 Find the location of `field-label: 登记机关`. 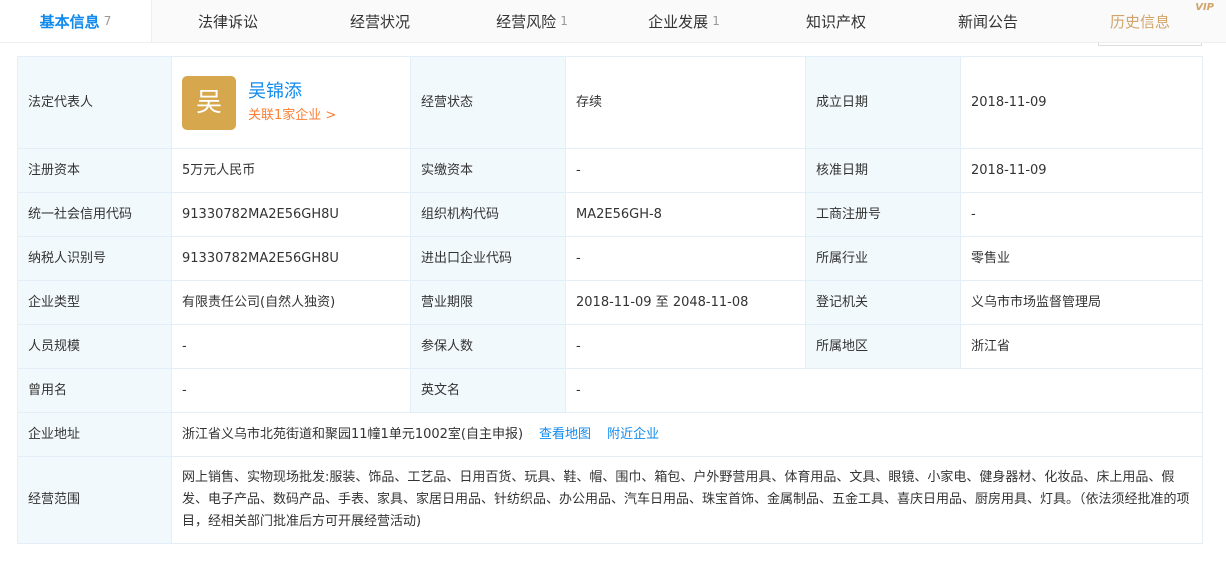

field-label: 登记机关 is located at coordinates (883, 302).